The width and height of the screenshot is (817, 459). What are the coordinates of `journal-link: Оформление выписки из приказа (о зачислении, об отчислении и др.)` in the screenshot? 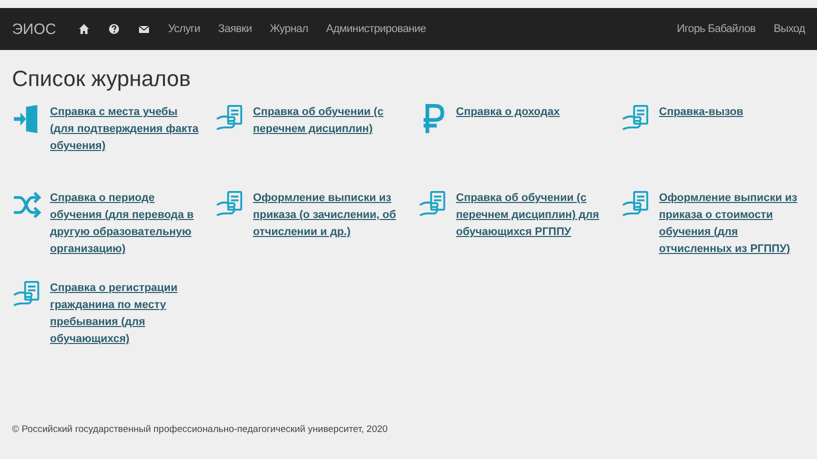 It's located at (329, 215).